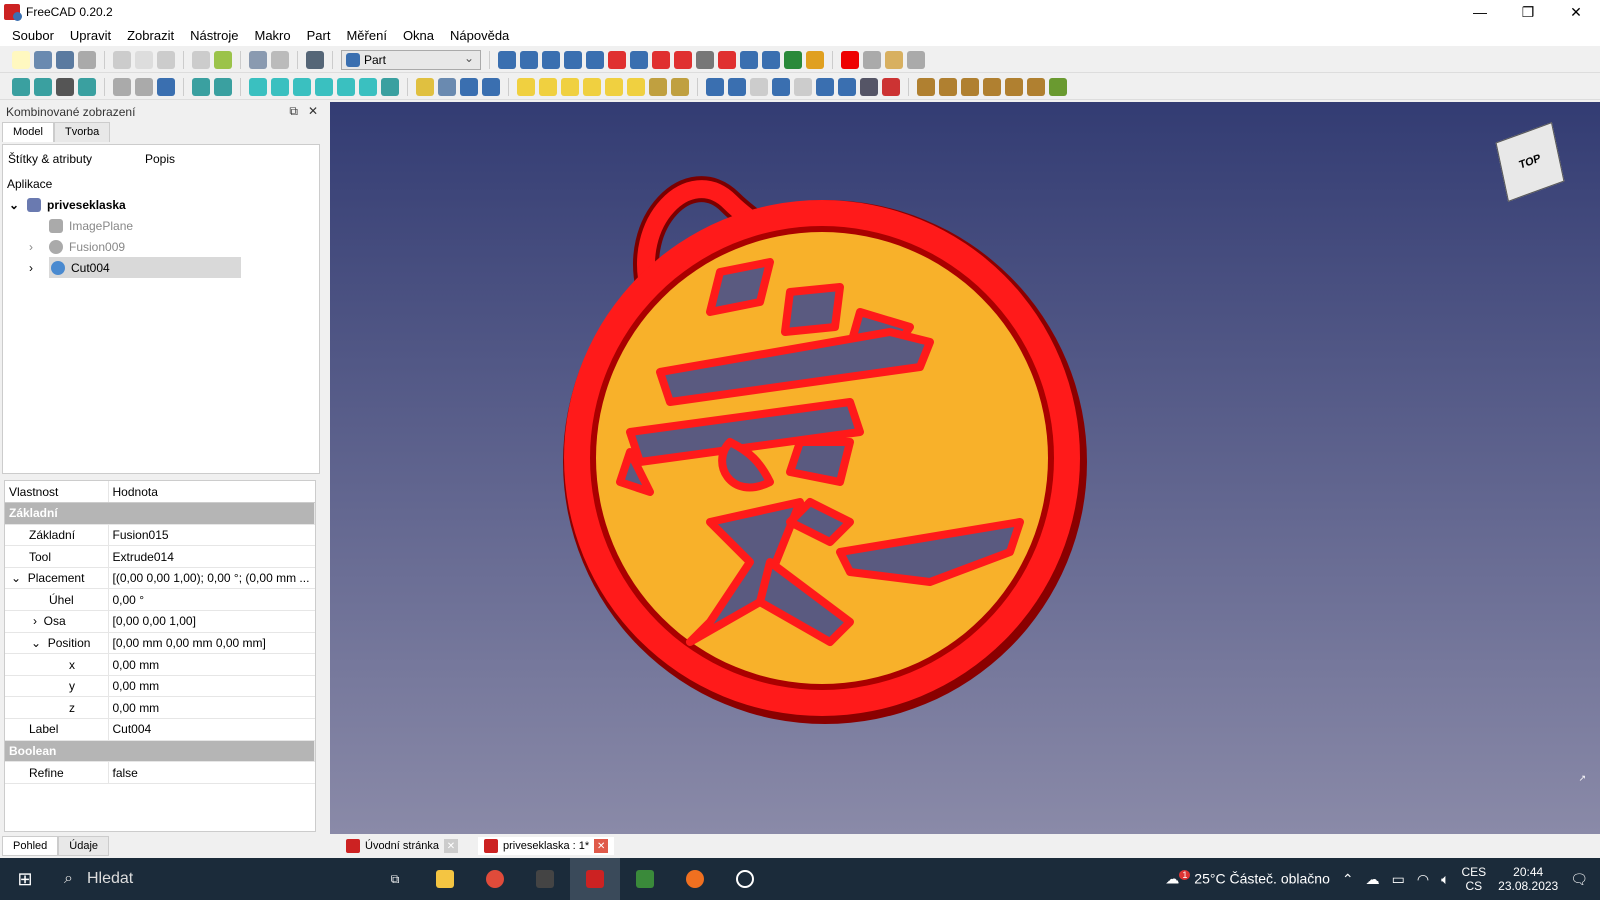 The width and height of the screenshot is (1600, 900). What do you see at coordinates (258, 59) in the screenshot?
I see `macro-icon` at bounding box center [258, 59].